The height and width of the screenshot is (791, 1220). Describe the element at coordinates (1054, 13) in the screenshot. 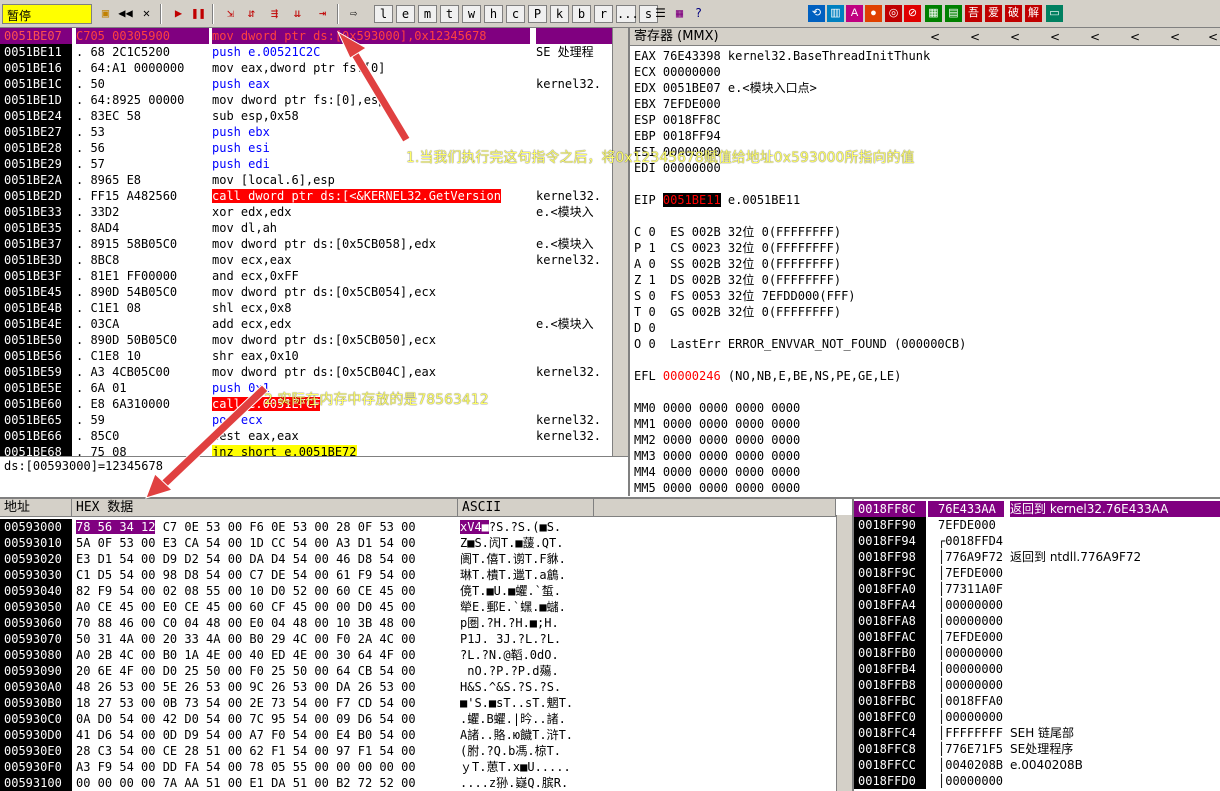

I see `screen-icon: ▭` at that location.